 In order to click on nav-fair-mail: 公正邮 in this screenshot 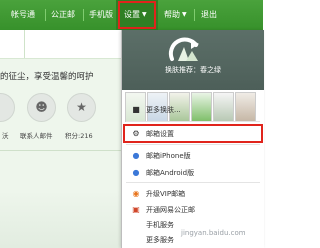, I will do `click(63, 15)`.